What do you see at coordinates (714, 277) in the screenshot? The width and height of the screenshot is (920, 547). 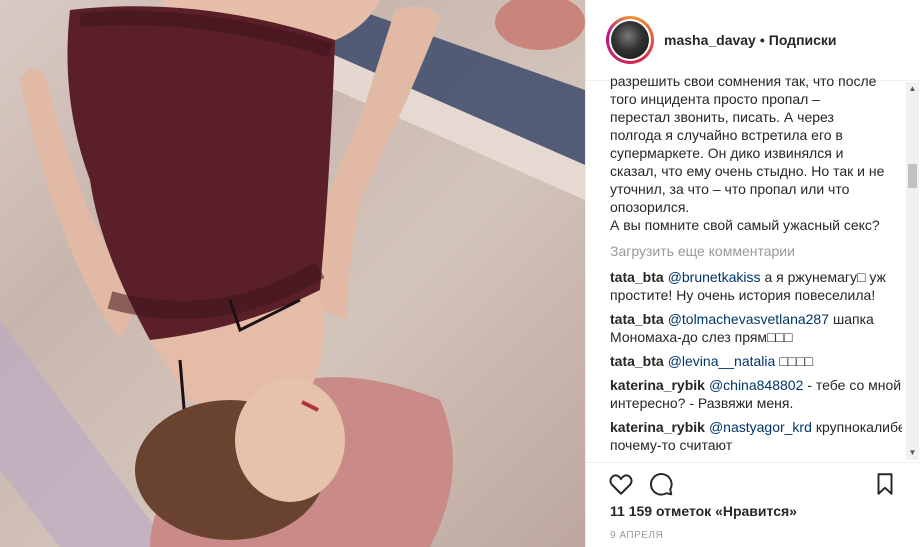 I see `comment-mention: @brunetkakiss` at bounding box center [714, 277].